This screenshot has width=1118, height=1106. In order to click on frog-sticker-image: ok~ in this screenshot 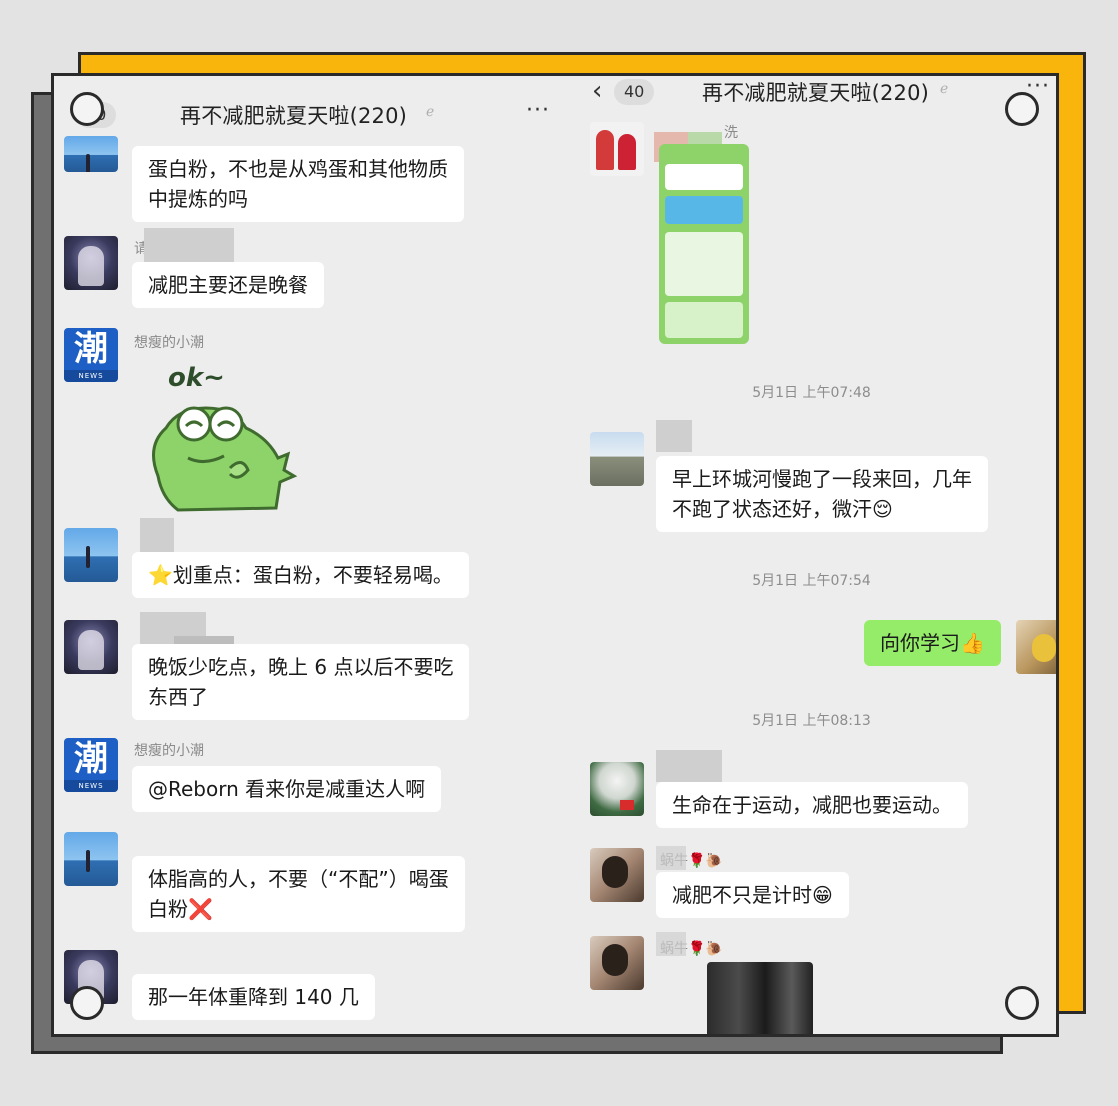, I will do `click(218, 438)`.